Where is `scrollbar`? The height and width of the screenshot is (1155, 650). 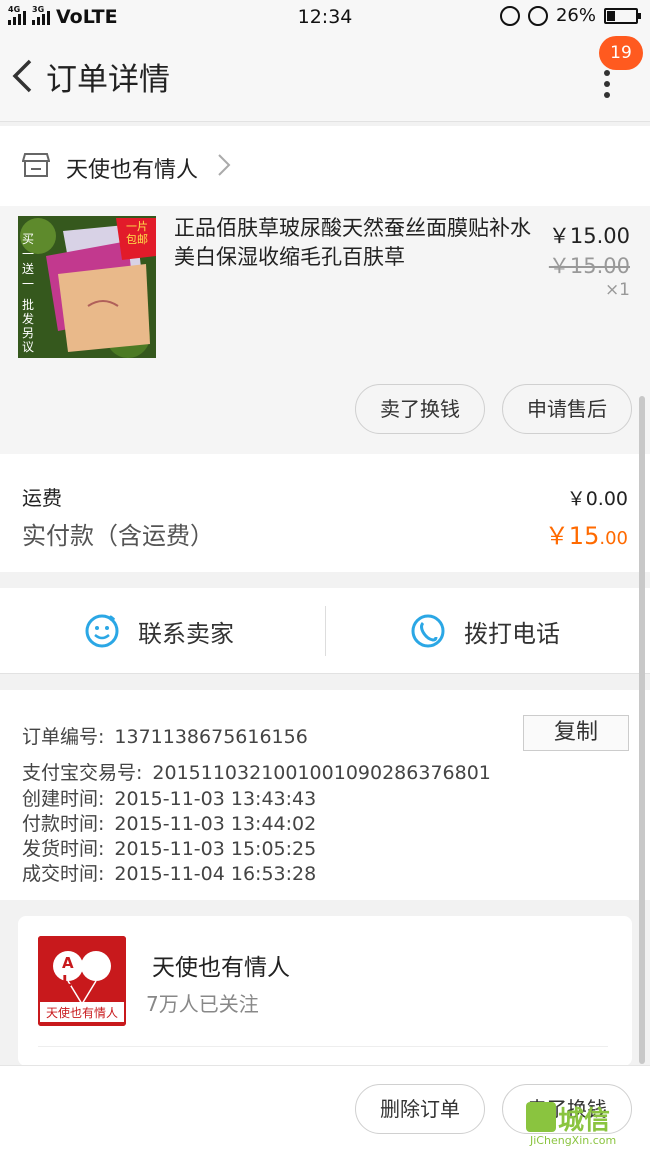
scrollbar is located at coordinates (642, 730).